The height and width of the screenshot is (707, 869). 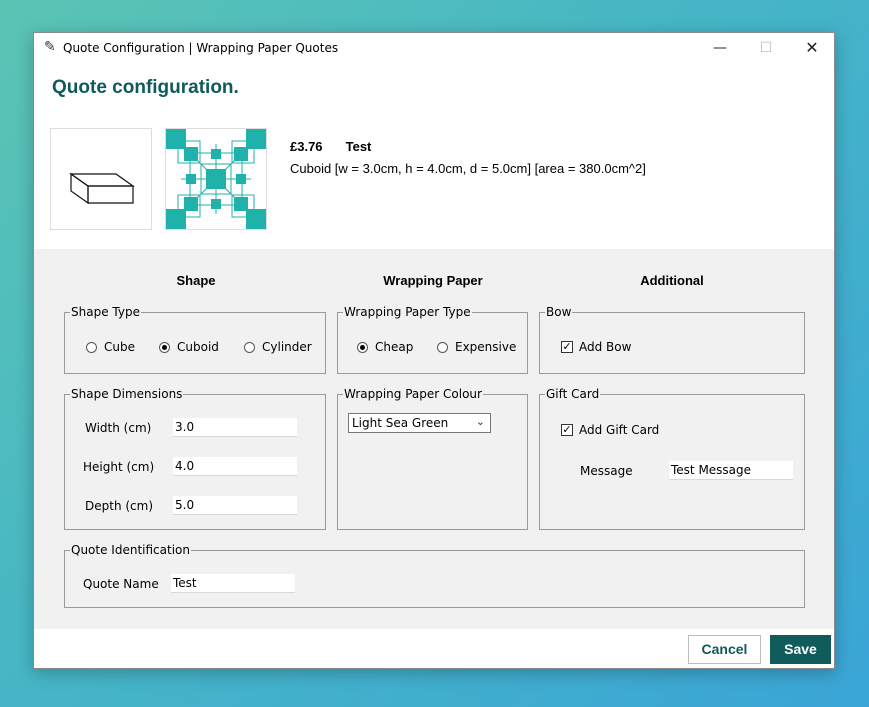 I want to click on wrapping-paper-type-legend: Wrapping Paper Type, so click(x=407, y=312).